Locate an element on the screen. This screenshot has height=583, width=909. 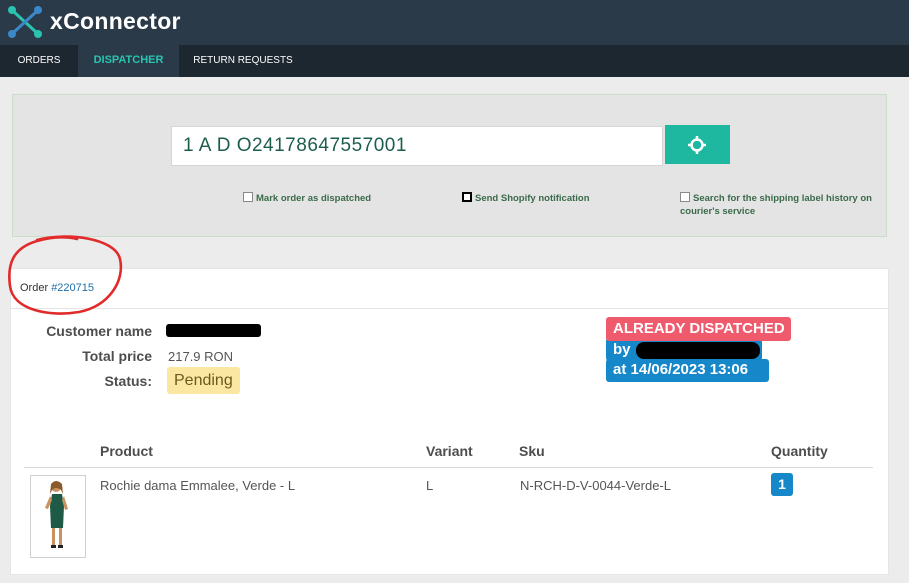
scan-button is located at coordinates (697, 144).